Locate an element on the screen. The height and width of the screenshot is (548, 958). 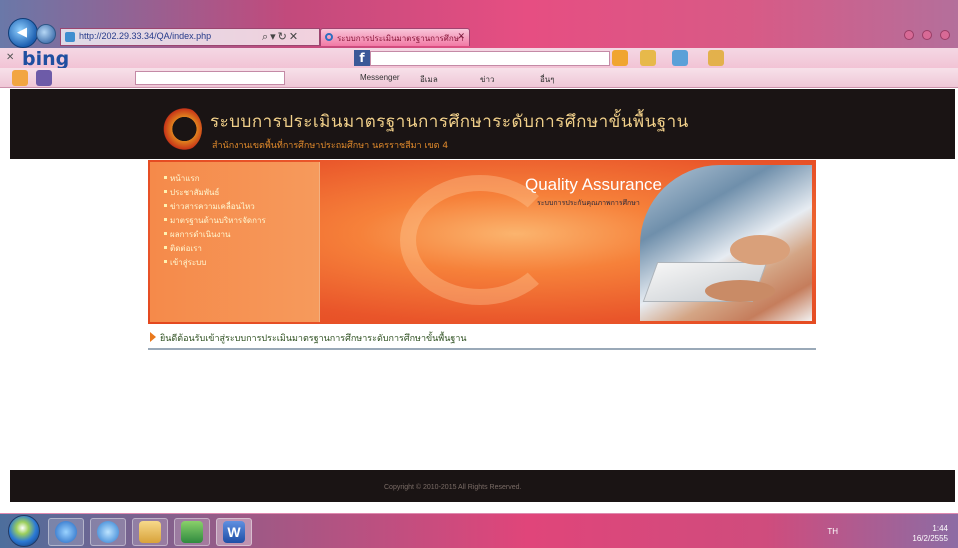
ie-icon is located at coordinates (66, 532).